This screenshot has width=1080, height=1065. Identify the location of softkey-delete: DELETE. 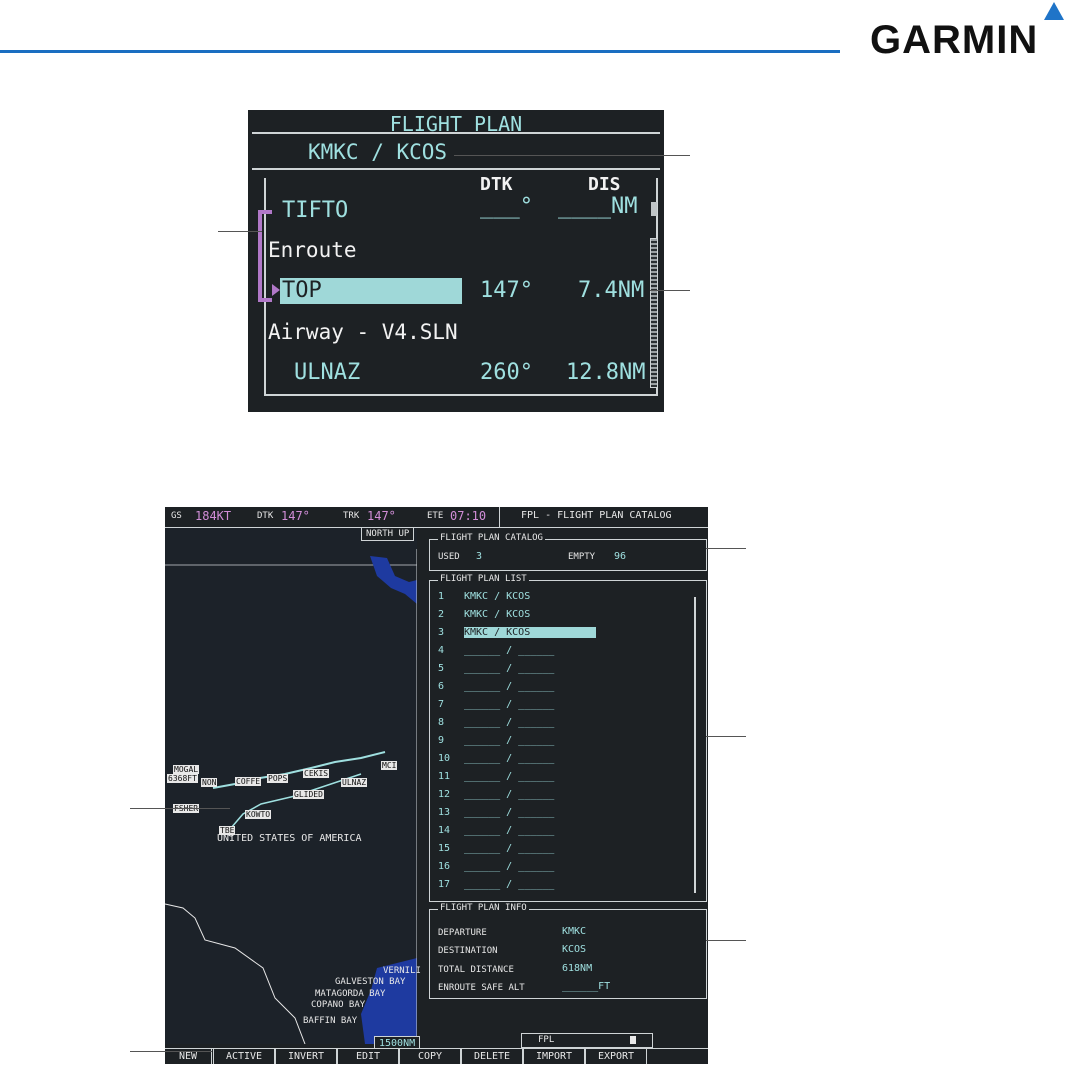
(492, 1056).